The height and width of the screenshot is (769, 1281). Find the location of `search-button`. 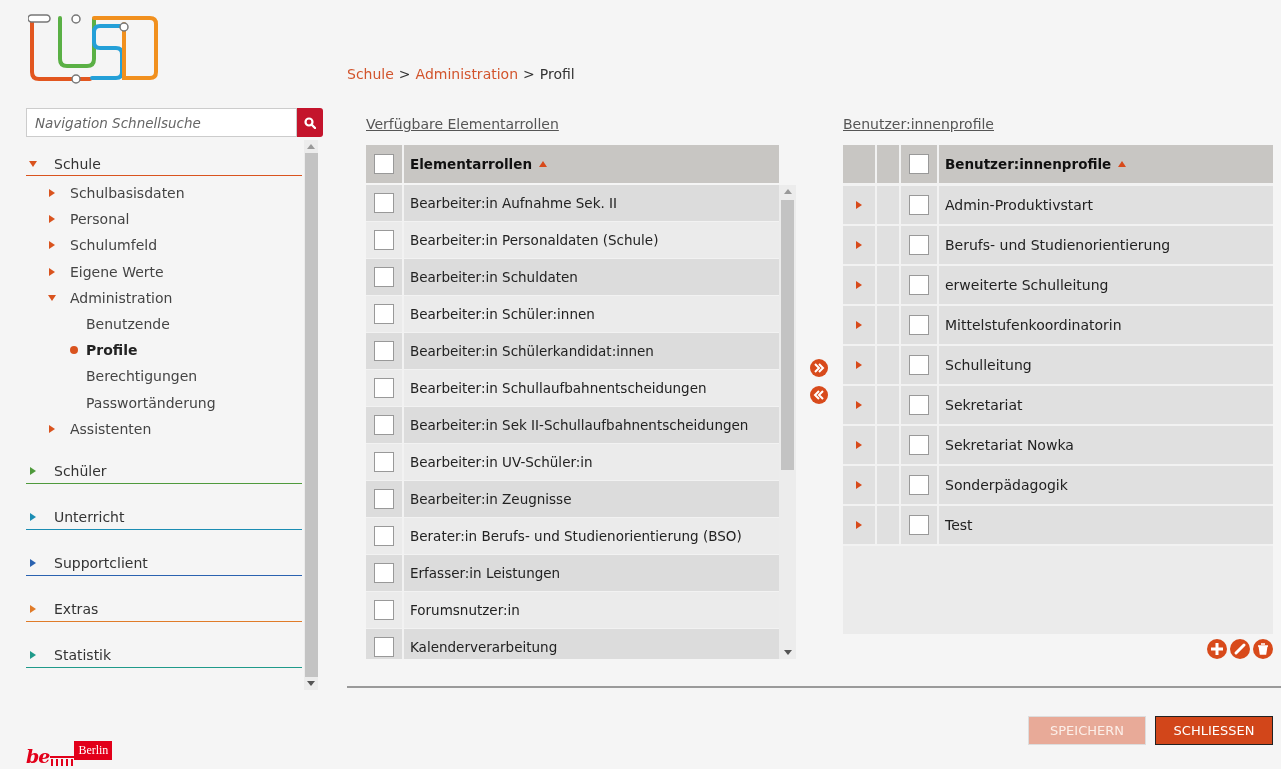

search-button is located at coordinates (310, 122).